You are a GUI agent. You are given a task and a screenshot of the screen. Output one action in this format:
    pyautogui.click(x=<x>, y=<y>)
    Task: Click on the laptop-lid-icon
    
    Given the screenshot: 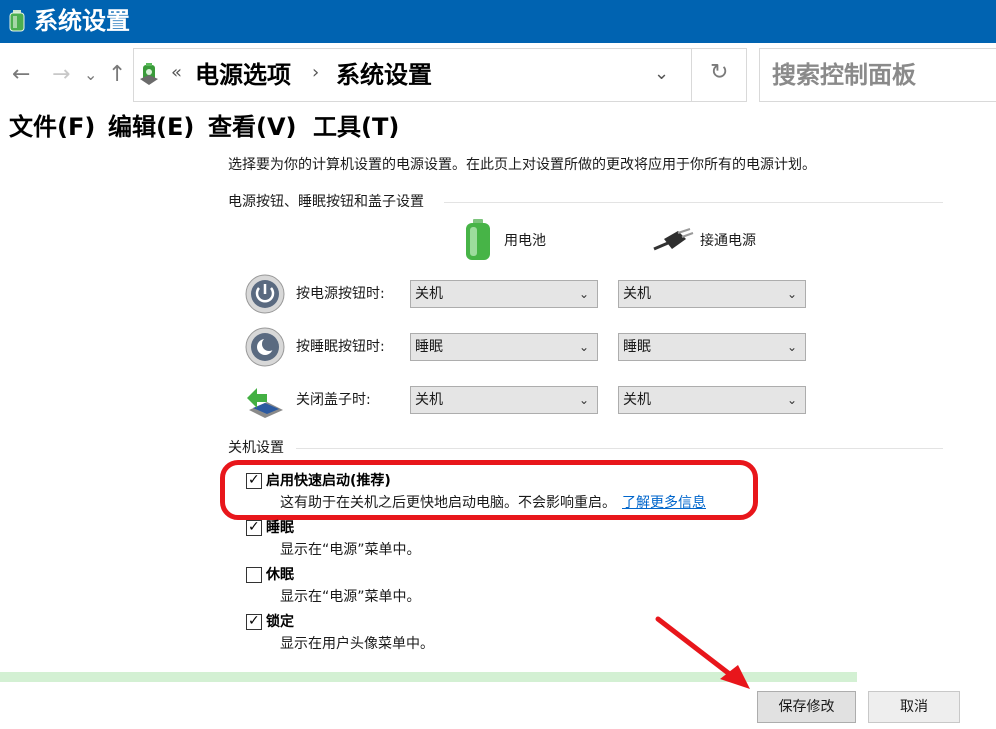 What is the action you would take?
    pyautogui.click(x=265, y=403)
    